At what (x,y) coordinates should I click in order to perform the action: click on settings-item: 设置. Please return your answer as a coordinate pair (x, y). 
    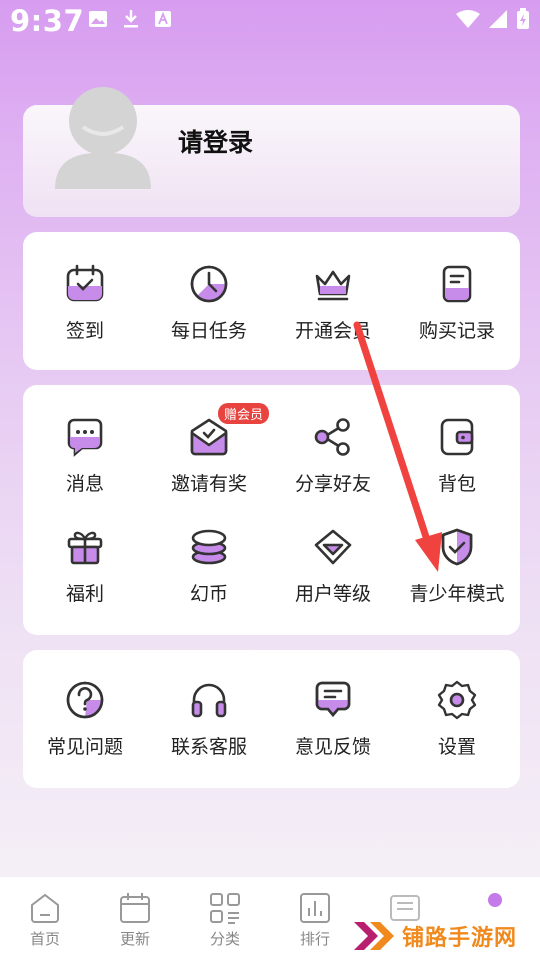
    Looking at the image, I should click on (457, 718).